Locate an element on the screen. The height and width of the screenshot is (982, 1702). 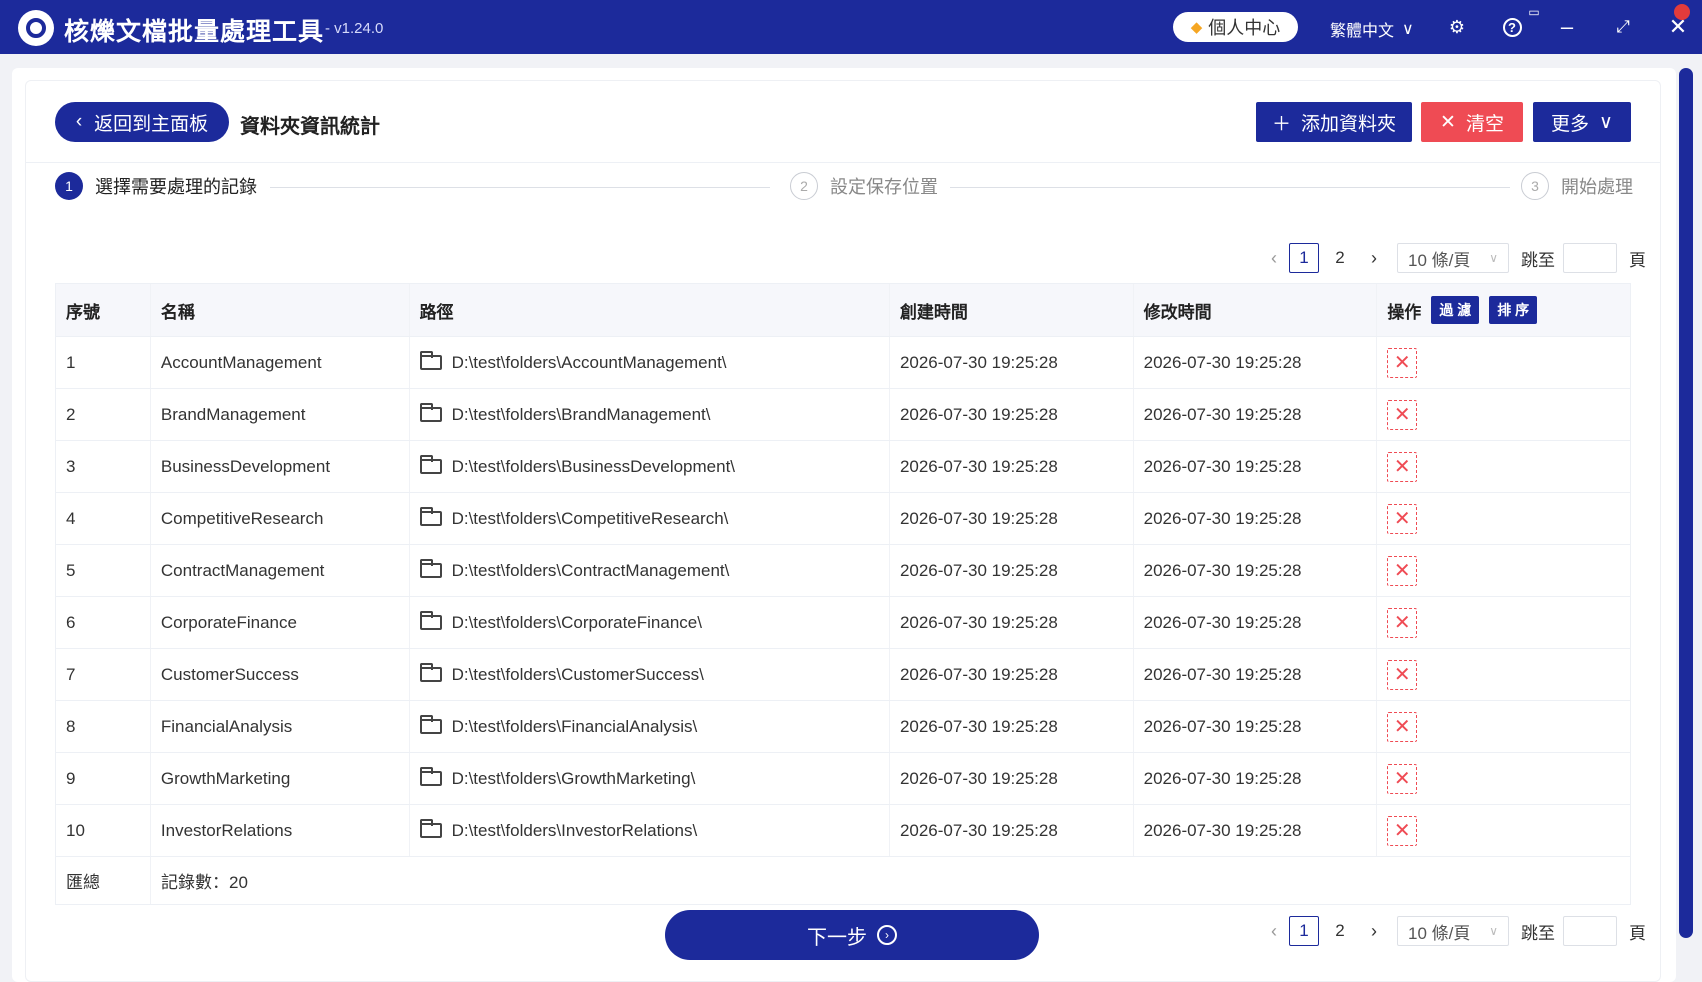
table-header: 序號 名稱 路徑 創建時間 修改時間 操作 過 濾 排 序 is located at coordinates (843, 310).